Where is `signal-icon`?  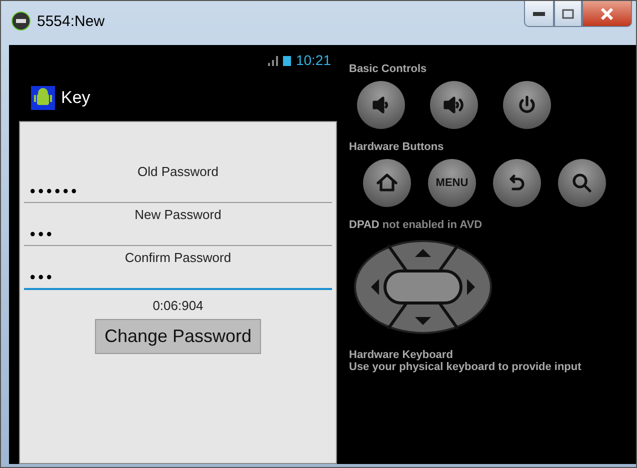
signal-icon is located at coordinates (273, 60).